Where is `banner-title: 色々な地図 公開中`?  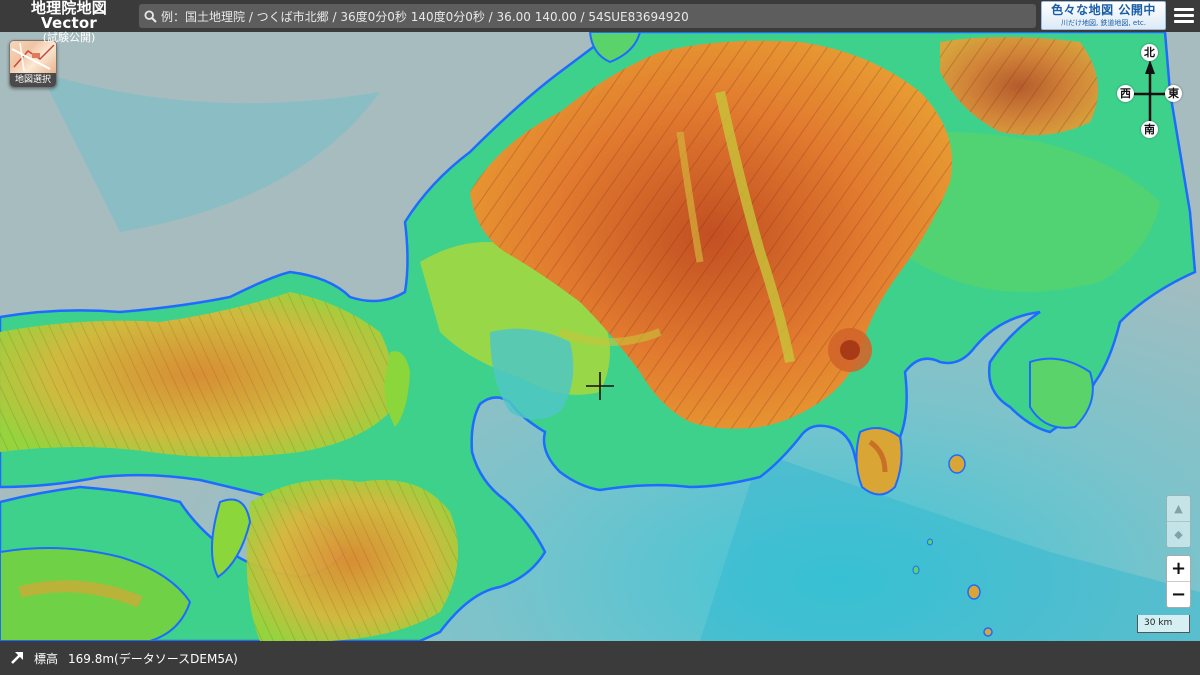
banner-title: 色々な地図 公開中 is located at coordinates (1103, 10).